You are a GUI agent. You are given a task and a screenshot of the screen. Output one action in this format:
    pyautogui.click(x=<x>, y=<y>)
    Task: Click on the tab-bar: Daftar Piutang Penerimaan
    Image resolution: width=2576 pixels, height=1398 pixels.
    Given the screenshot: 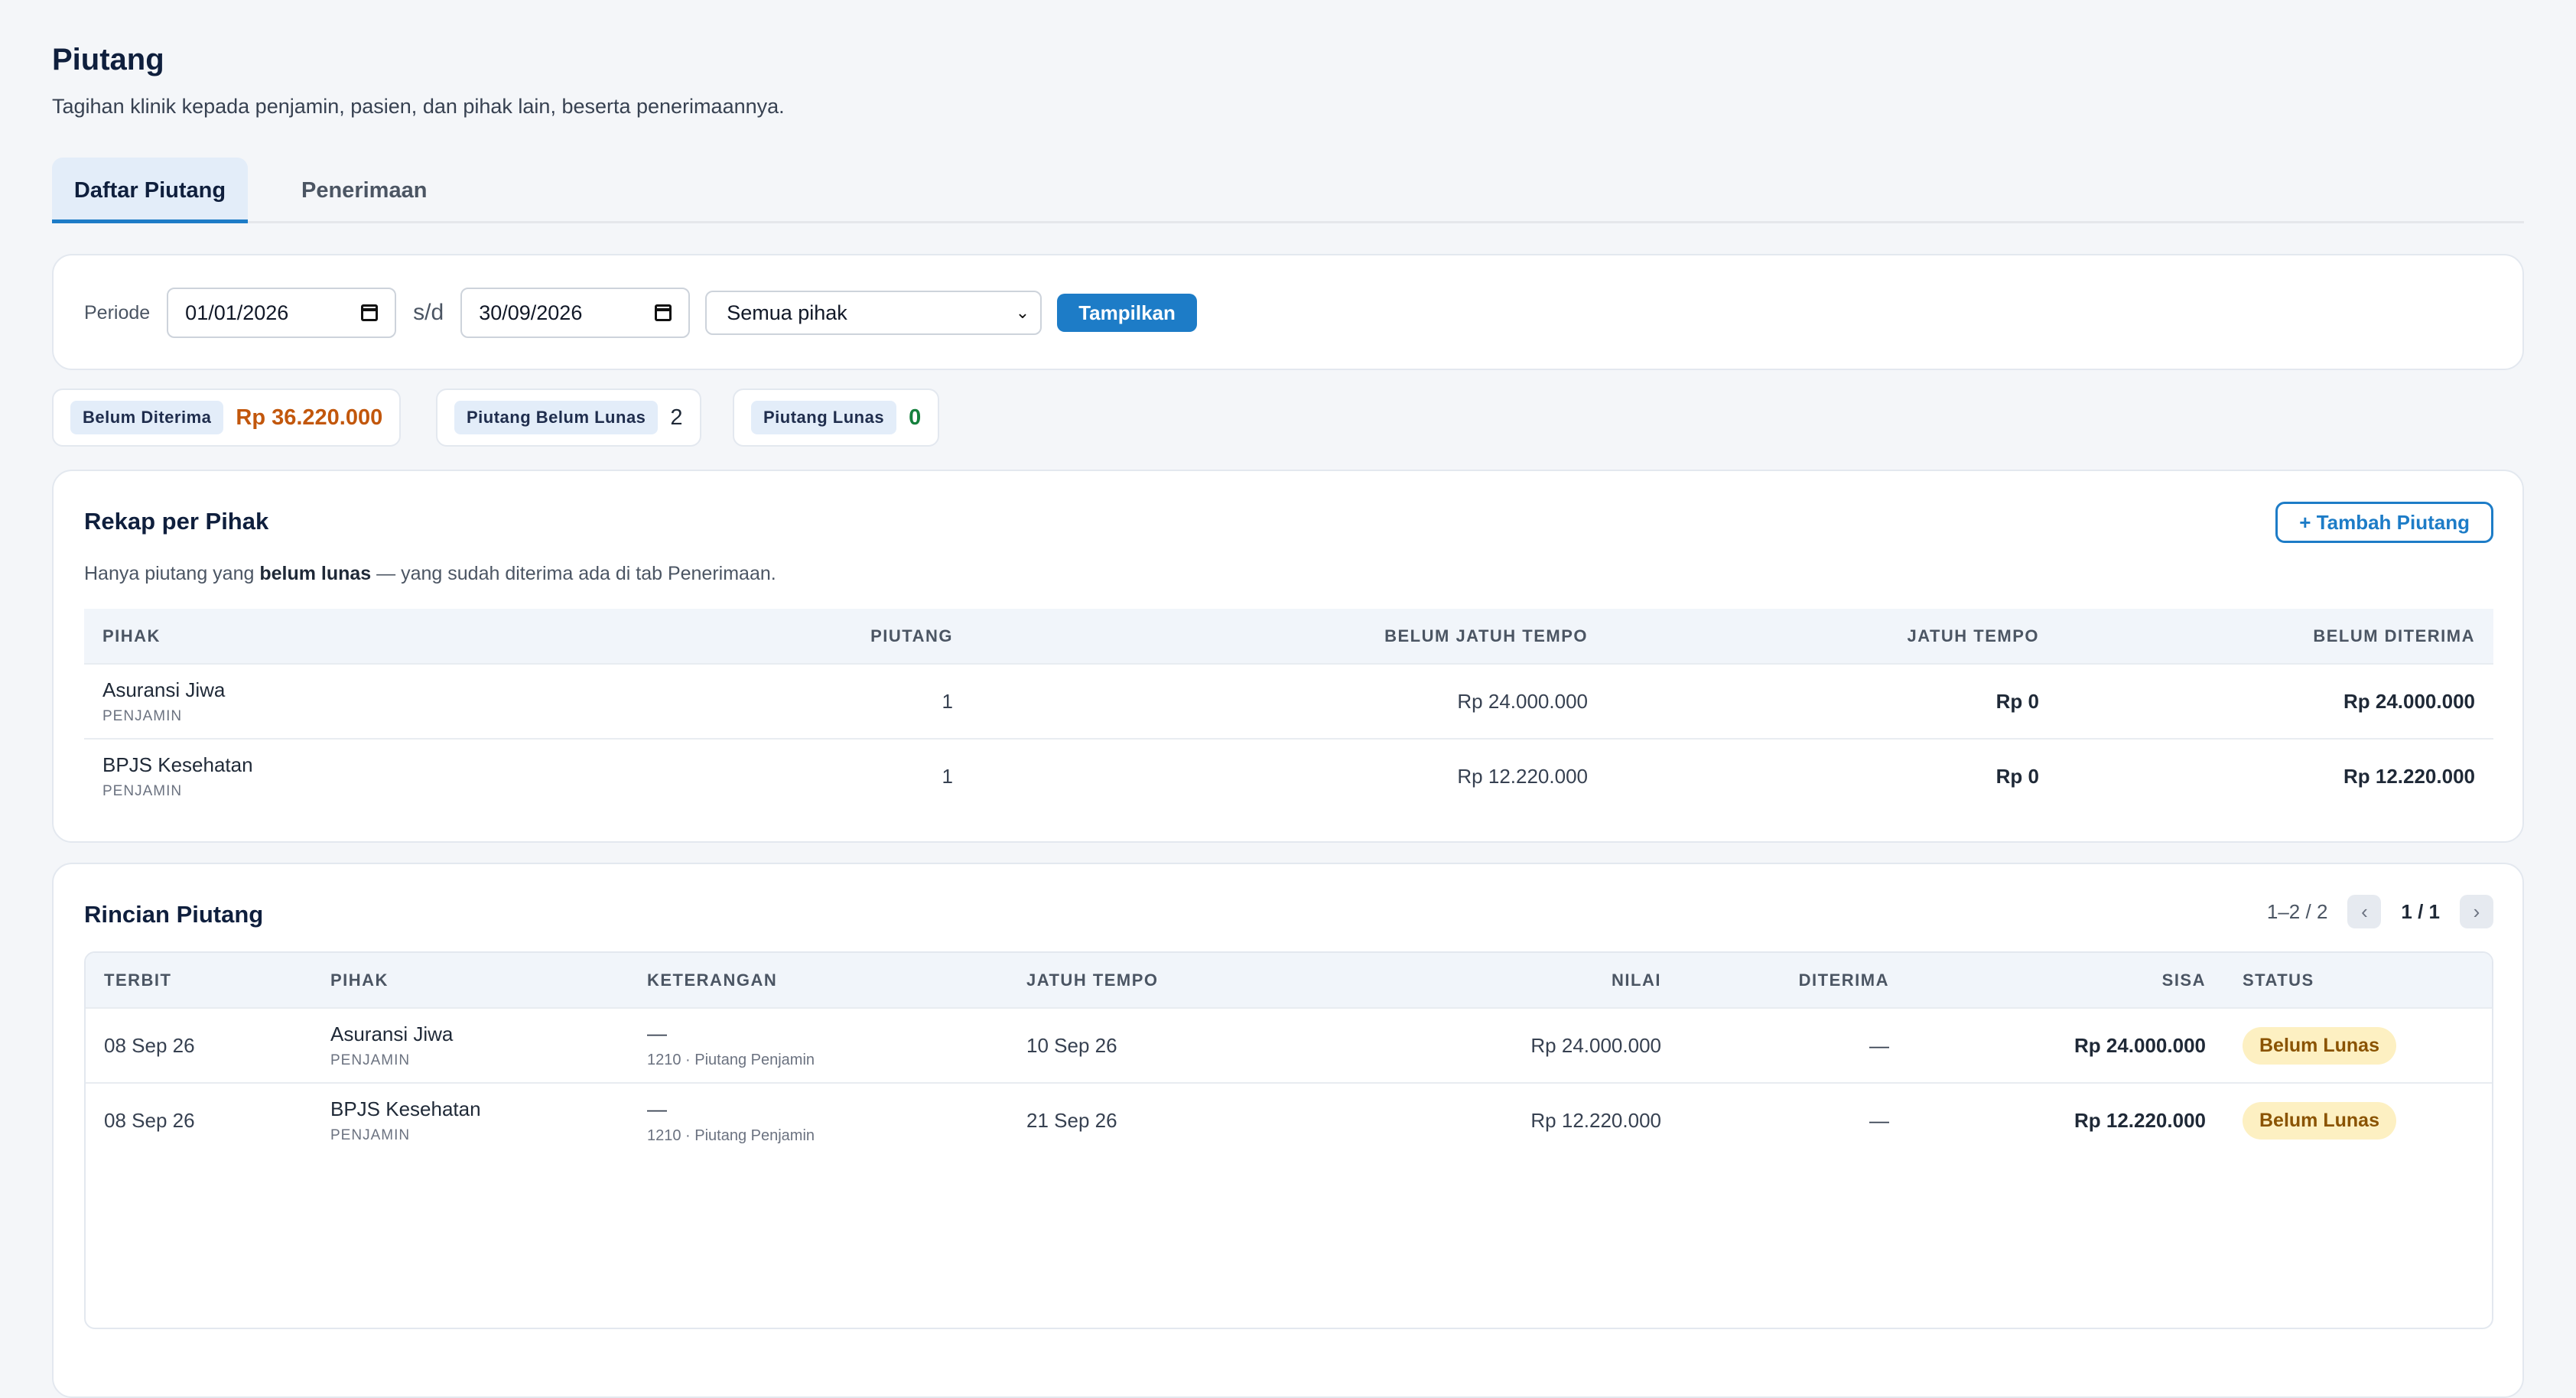 What is the action you would take?
    pyautogui.click(x=1288, y=190)
    